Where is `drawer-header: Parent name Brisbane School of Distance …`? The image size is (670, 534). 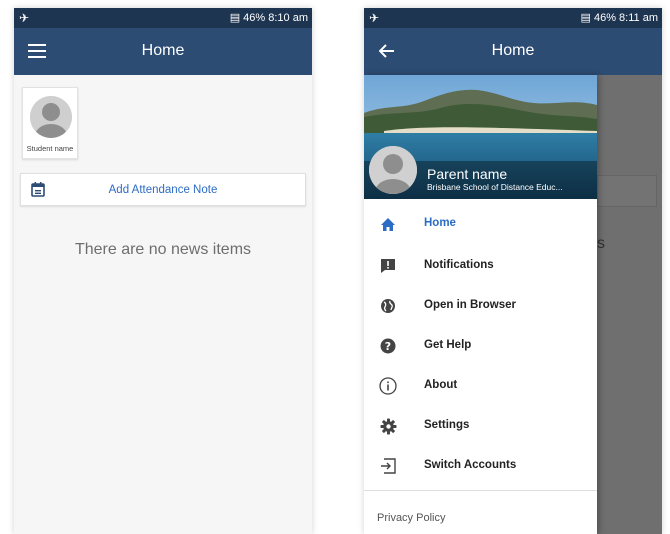
drawer-header: Parent name Brisbane School of Distance … is located at coordinates (480, 137).